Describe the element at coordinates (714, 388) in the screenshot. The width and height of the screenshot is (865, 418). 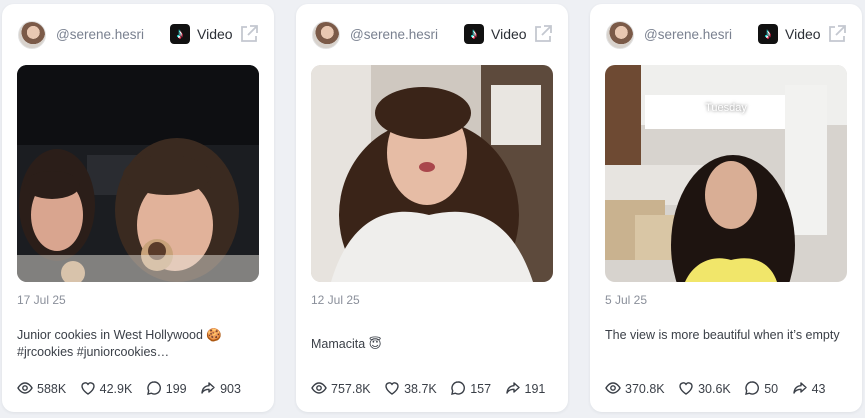
I see `likes-count: 30.6K` at that location.